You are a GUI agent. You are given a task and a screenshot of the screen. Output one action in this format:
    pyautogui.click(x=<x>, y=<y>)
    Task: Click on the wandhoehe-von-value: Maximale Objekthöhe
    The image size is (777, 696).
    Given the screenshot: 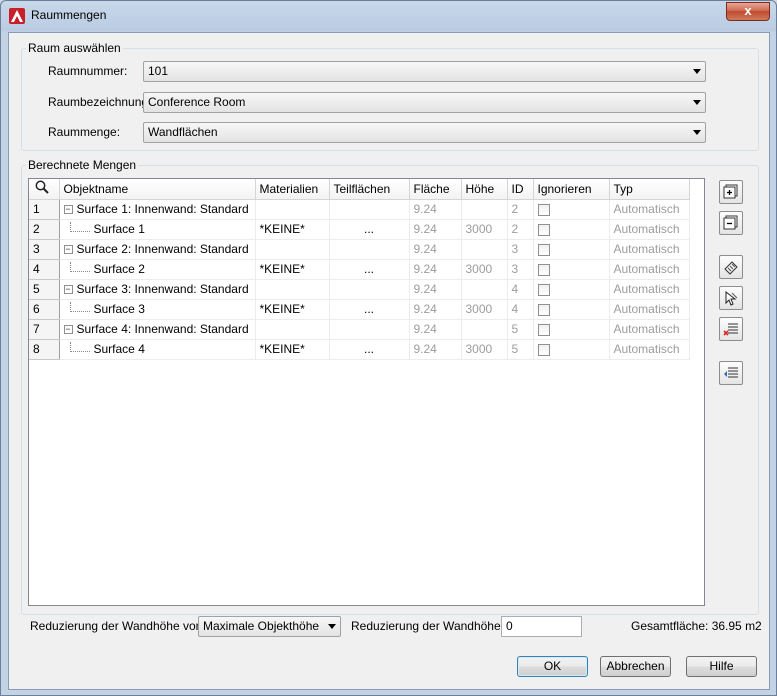 What is the action you would take?
    pyautogui.click(x=261, y=626)
    